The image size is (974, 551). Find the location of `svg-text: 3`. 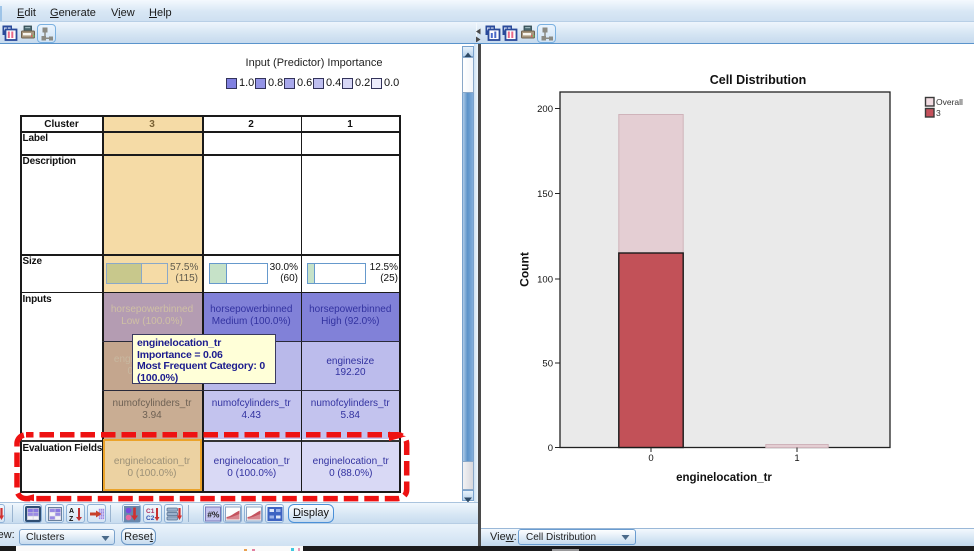

svg-text: 3 is located at coordinates (938, 113).